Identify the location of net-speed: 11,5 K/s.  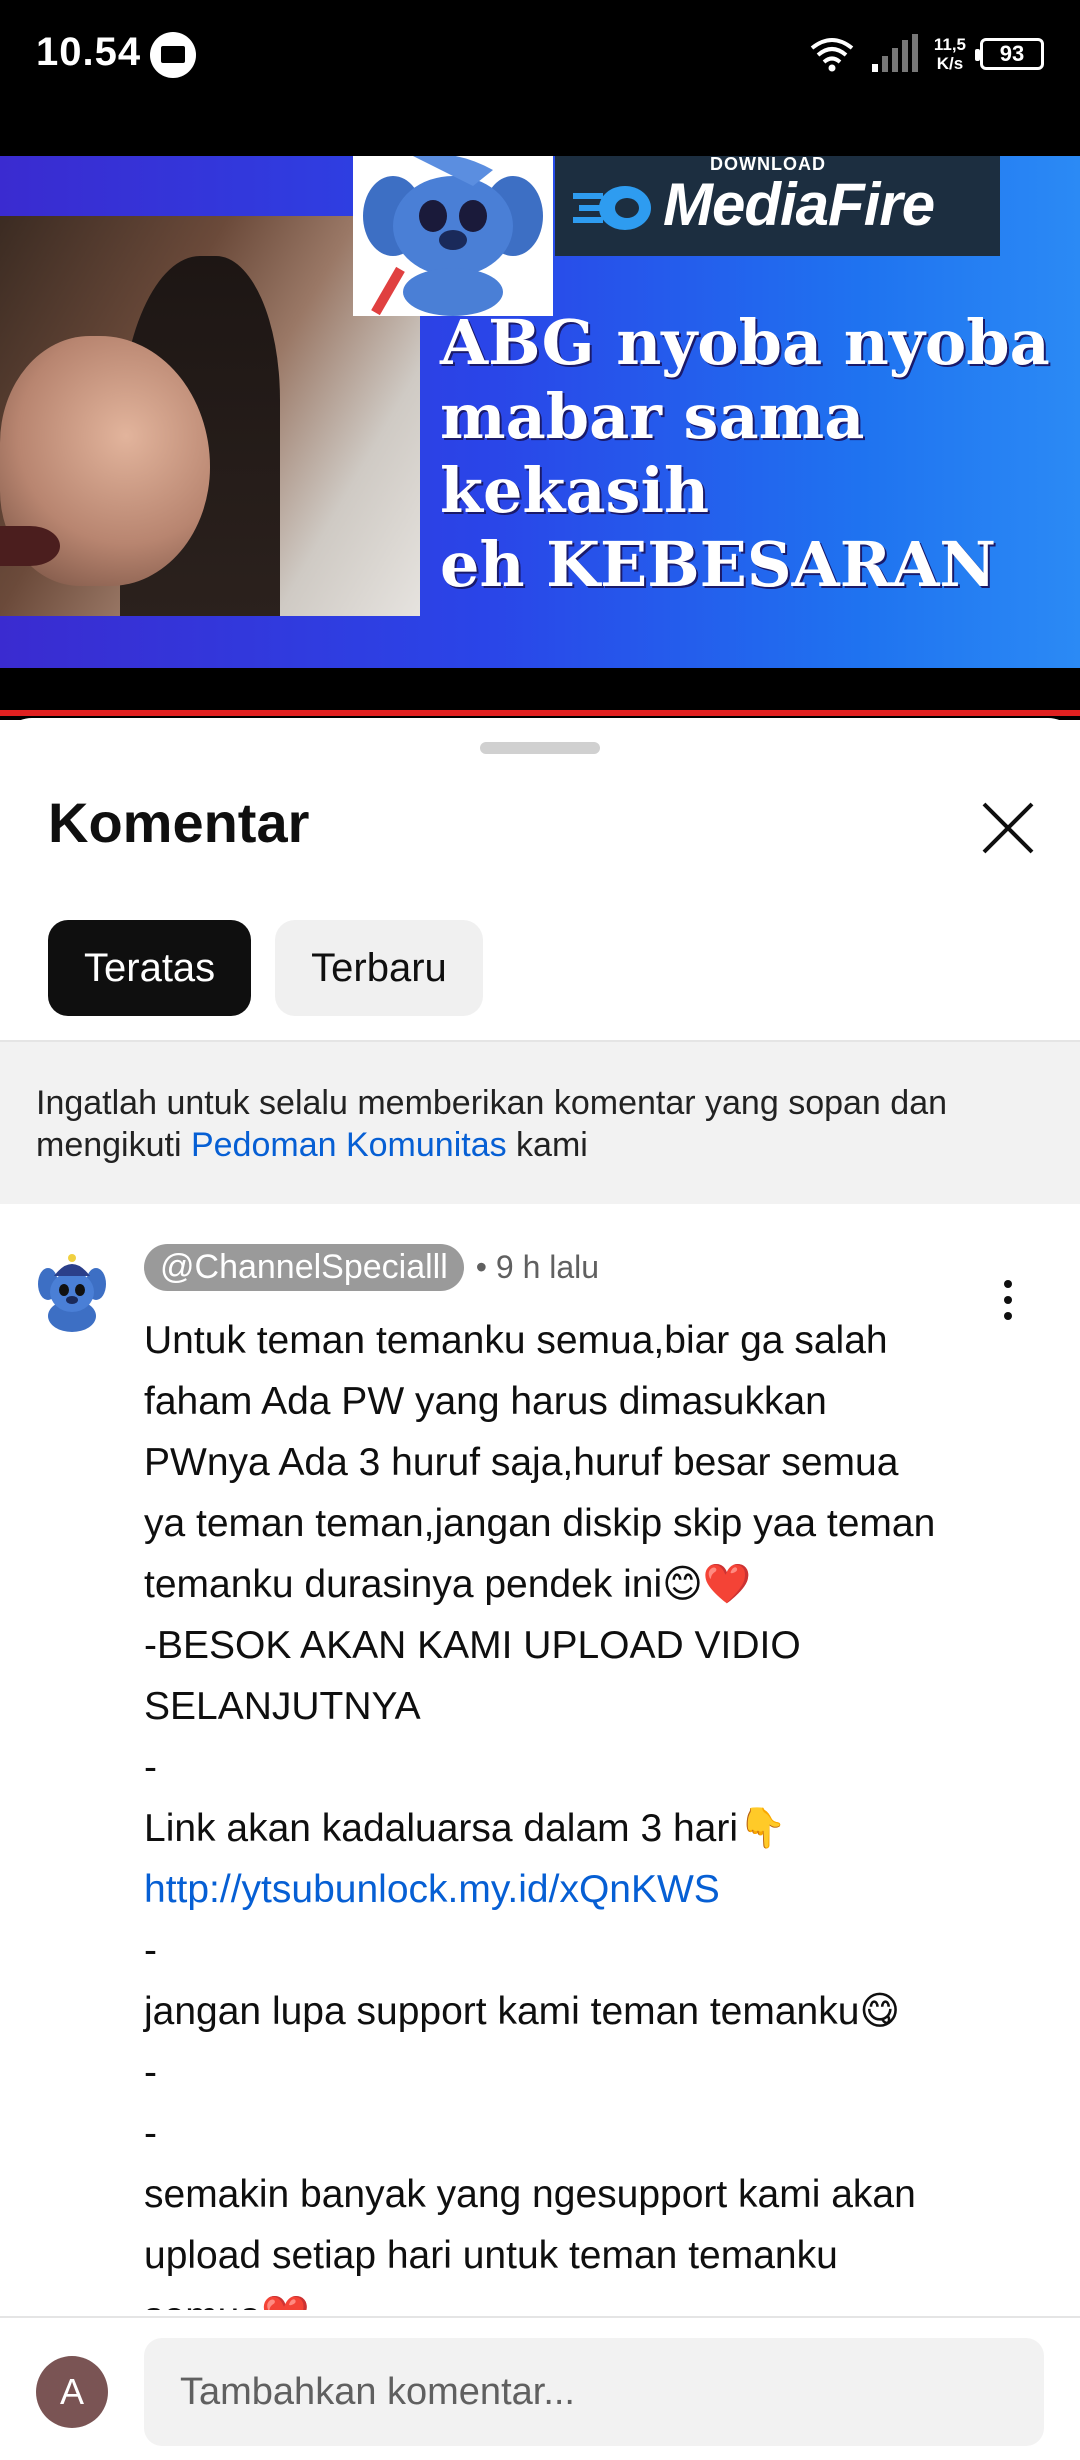
(950, 54).